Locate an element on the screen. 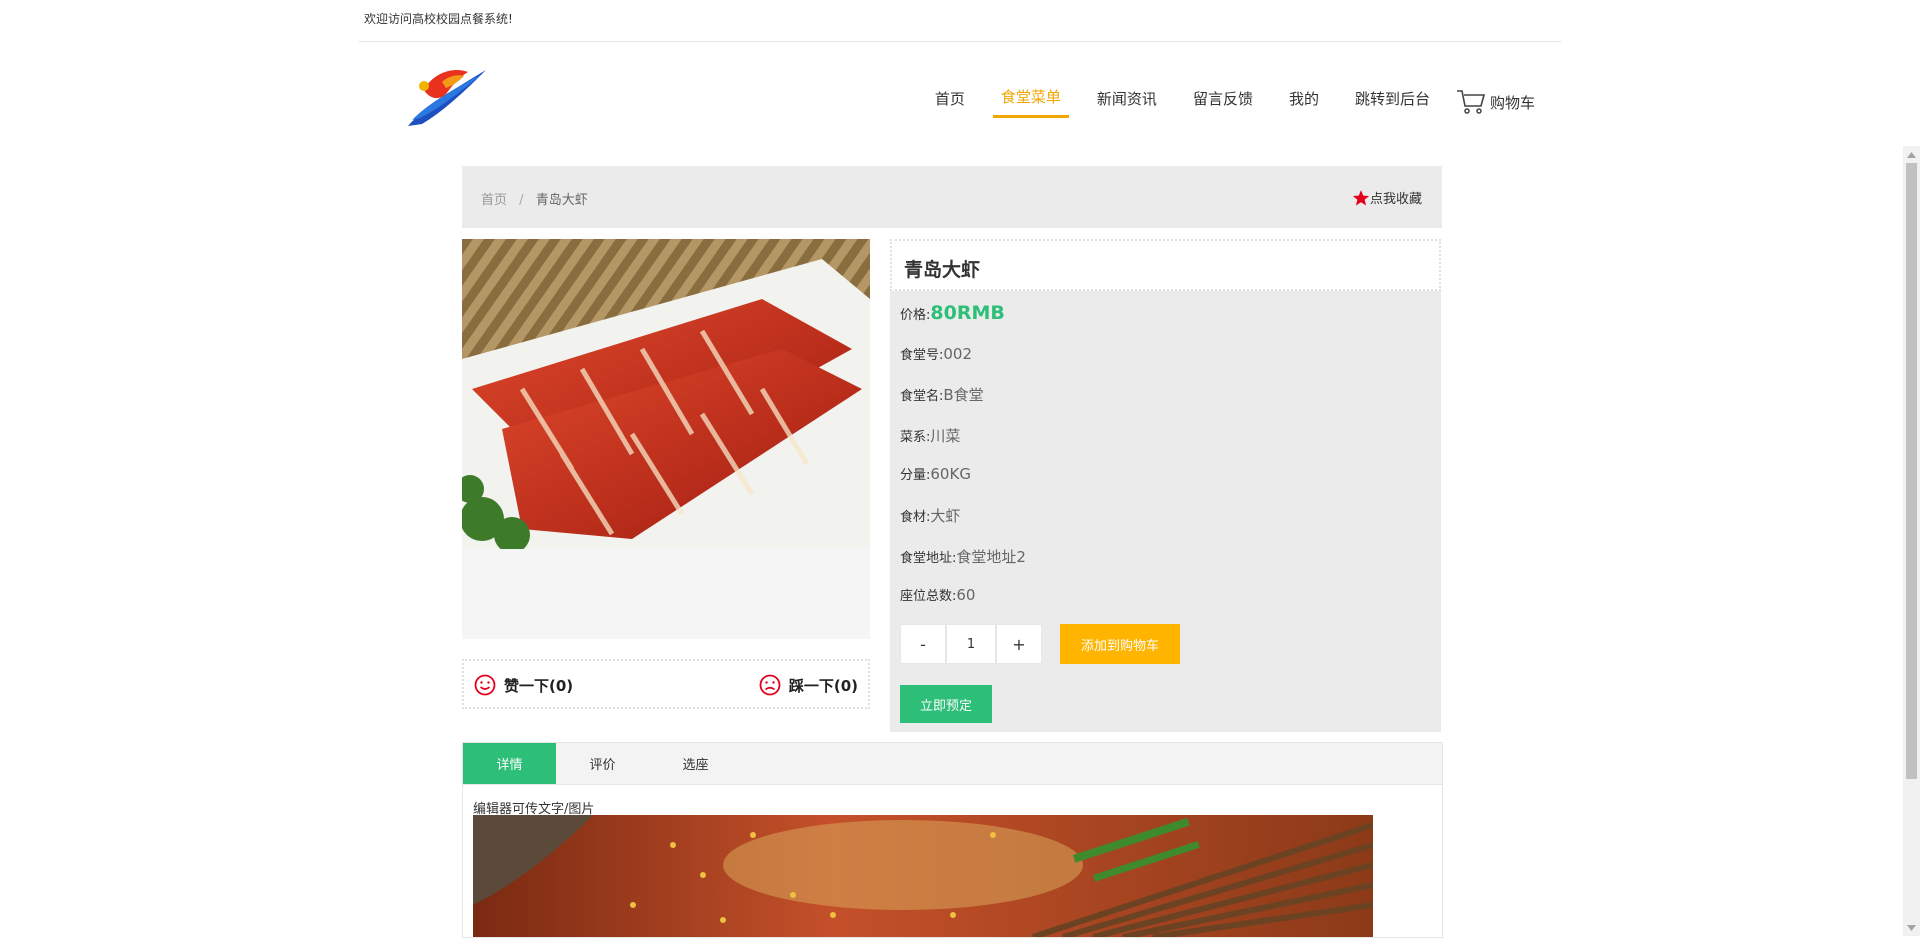  detail-tabs-panel: 详情 评价 选座 编辑器可传文字/图片 is located at coordinates (952, 840).